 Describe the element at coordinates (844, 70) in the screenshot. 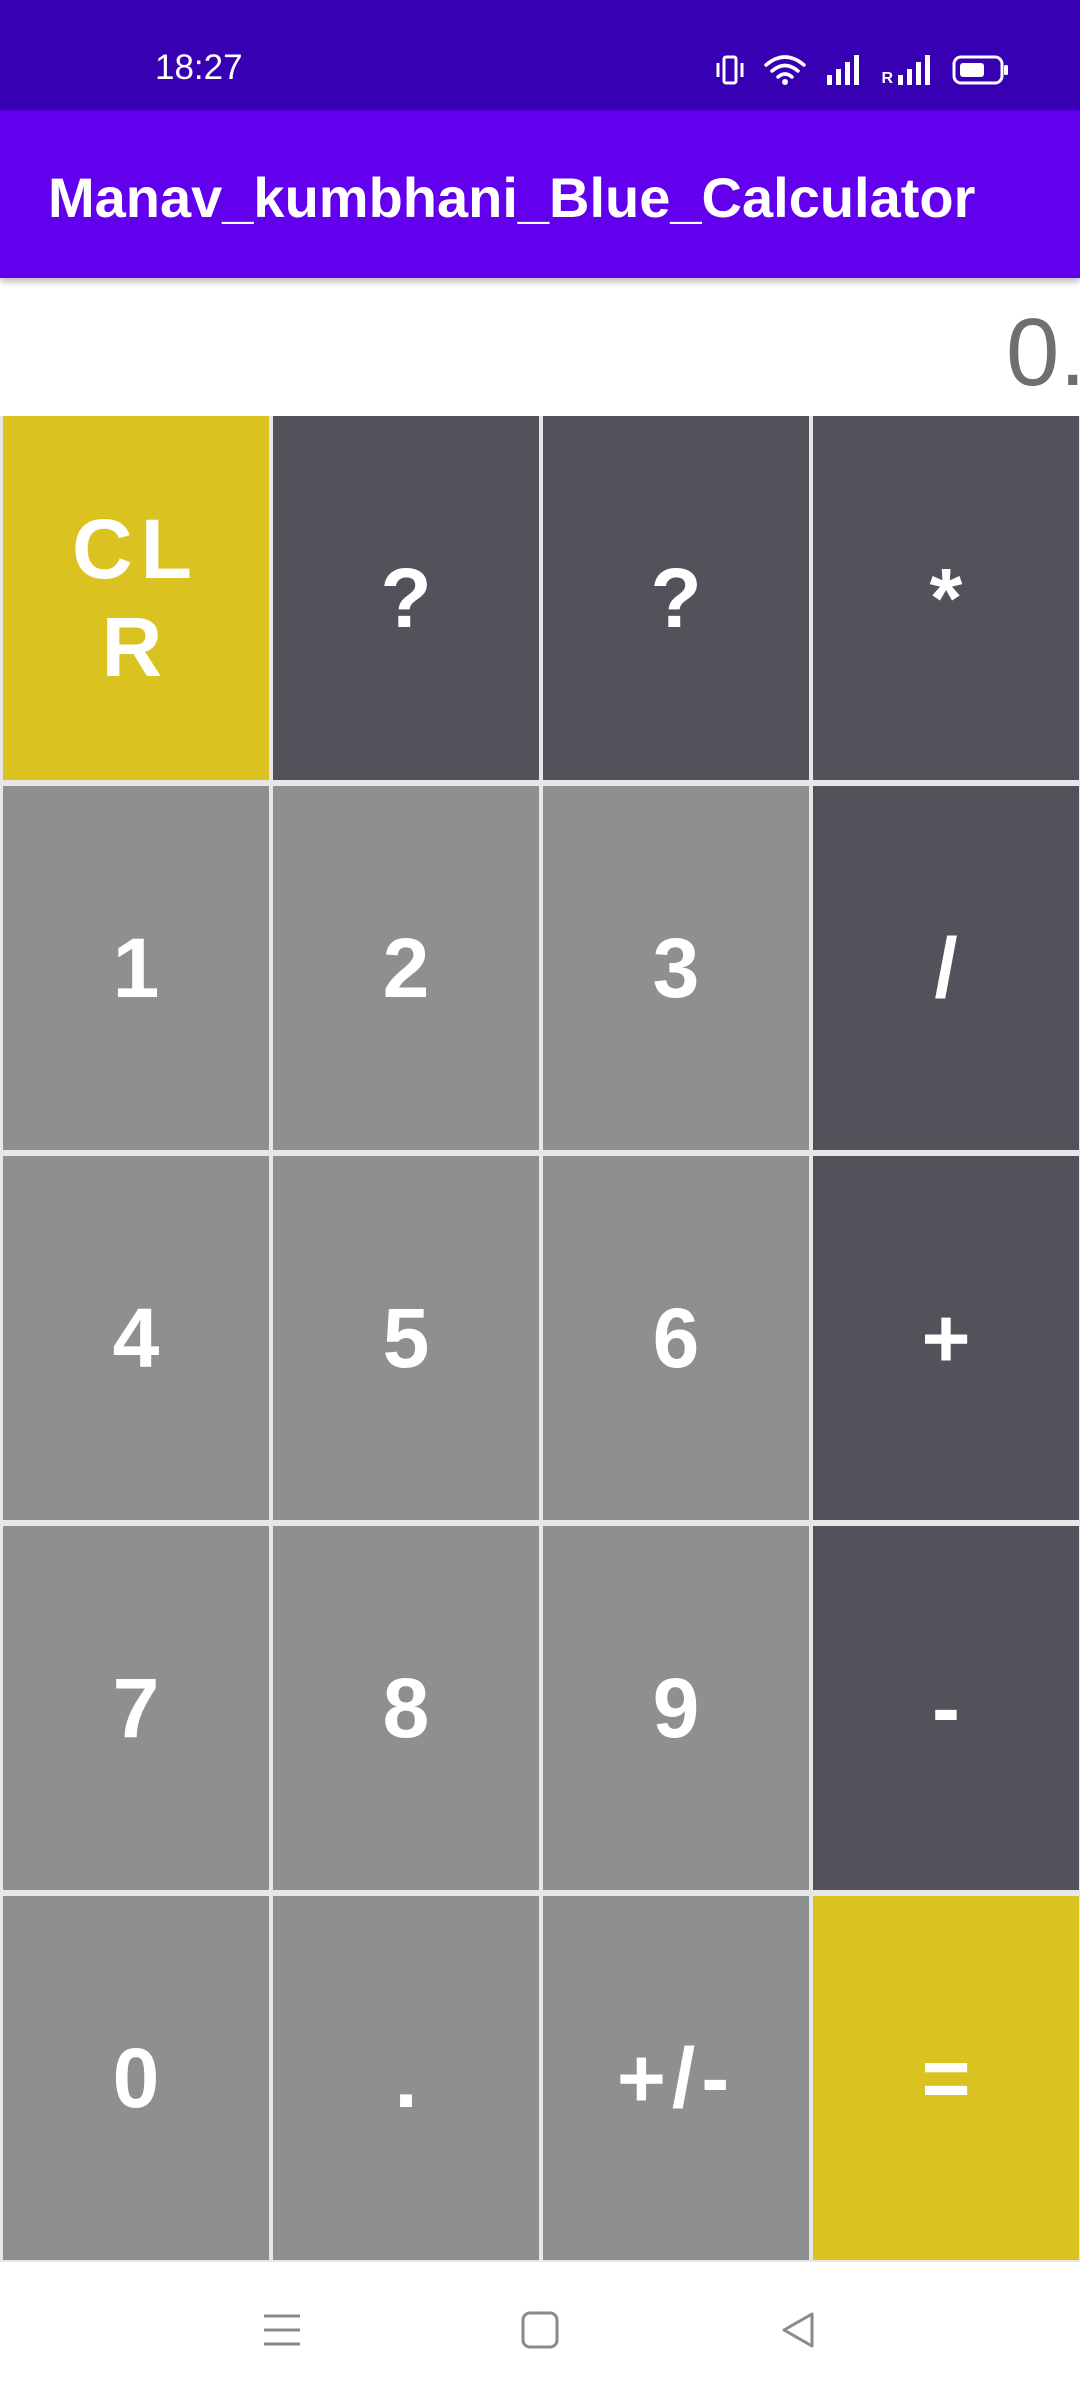

I see `signal-icon` at that location.